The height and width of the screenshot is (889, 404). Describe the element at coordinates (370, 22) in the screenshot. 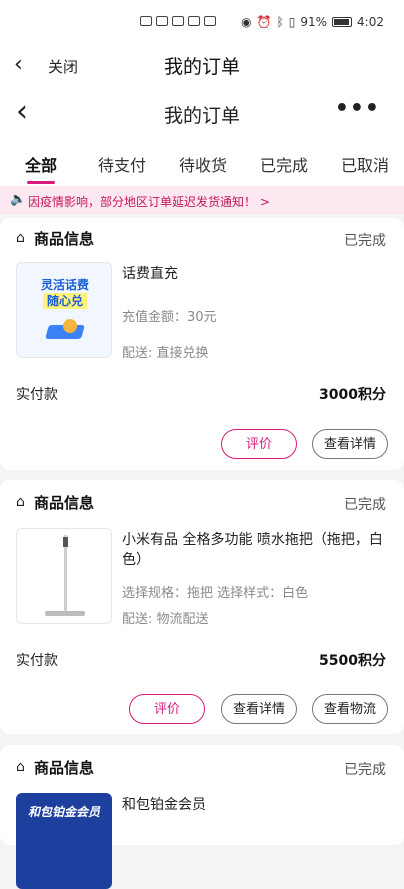

I see `clock: 4:02` at that location.